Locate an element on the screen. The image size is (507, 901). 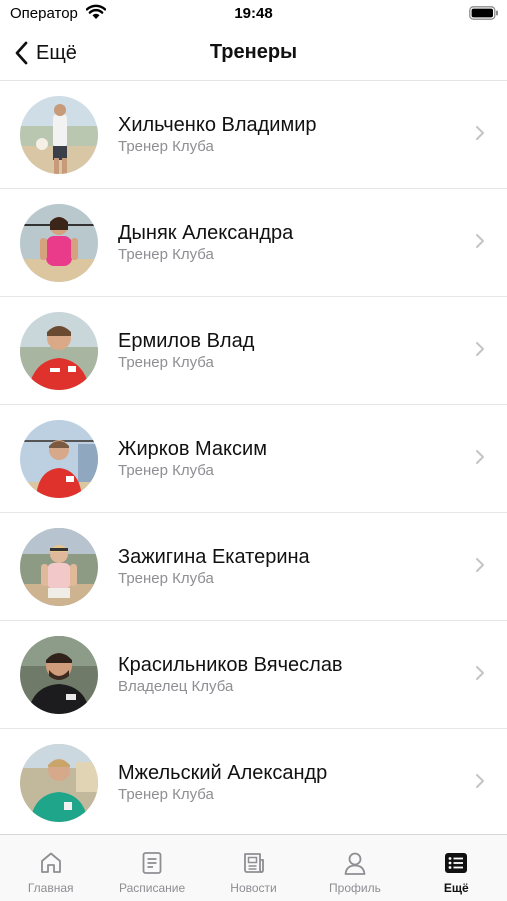
tab-home: Главная is located at coordinates (50, 868).